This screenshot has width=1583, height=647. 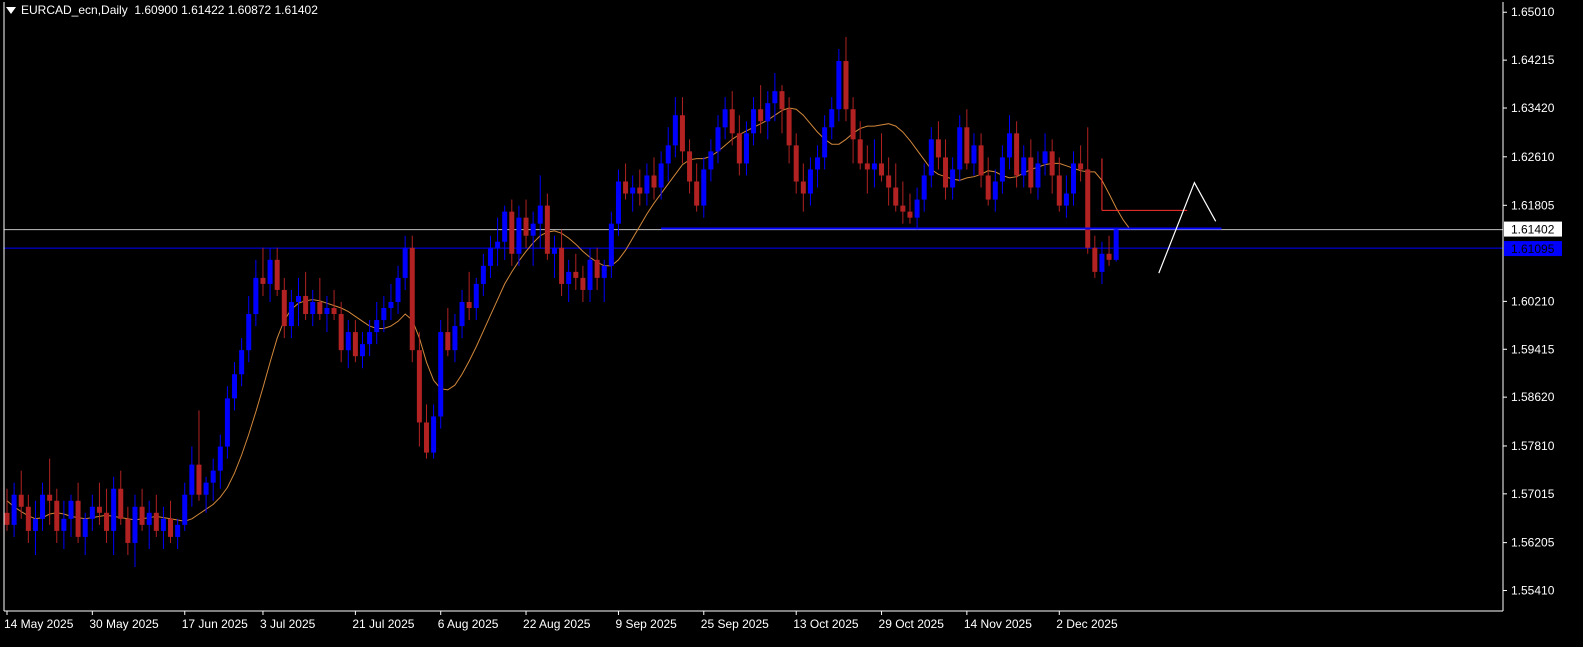 I want to click on symbol-label: EURCAD_ecn,Daily, so click(x=74, y=10).